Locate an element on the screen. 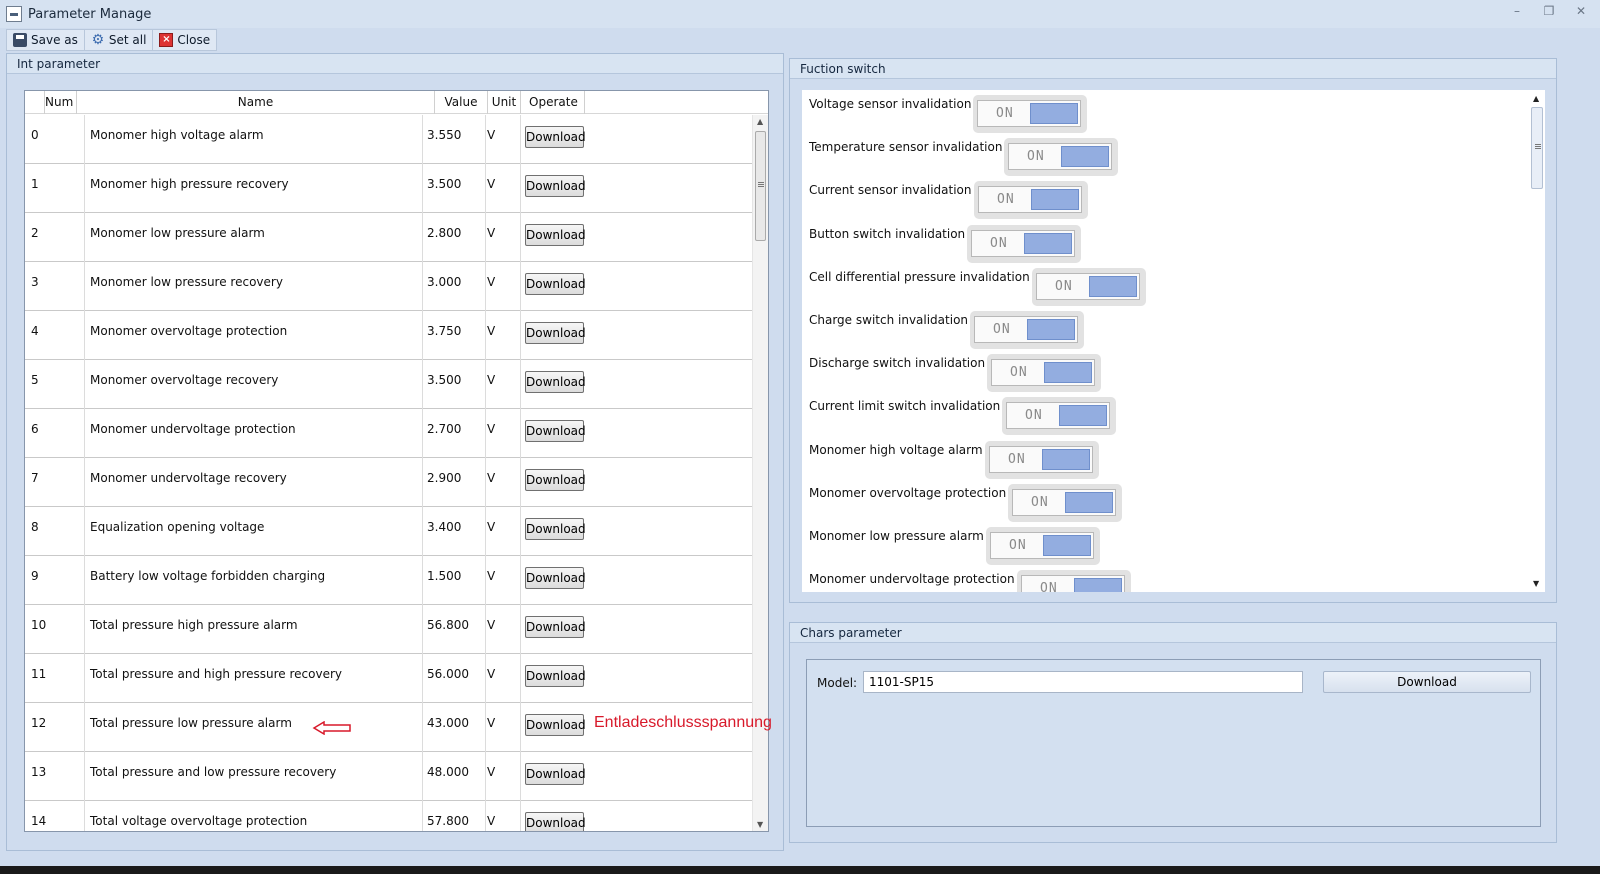 This screenshot has width=1600, height=874. row-value: 2.800 is located at coordinates (444, 233).